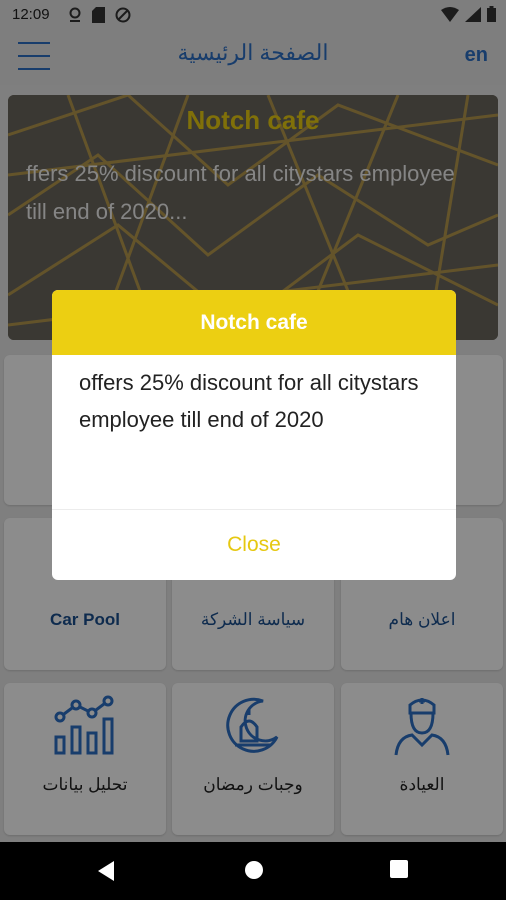  I want to click on close-button: Close, so click(254, 545).